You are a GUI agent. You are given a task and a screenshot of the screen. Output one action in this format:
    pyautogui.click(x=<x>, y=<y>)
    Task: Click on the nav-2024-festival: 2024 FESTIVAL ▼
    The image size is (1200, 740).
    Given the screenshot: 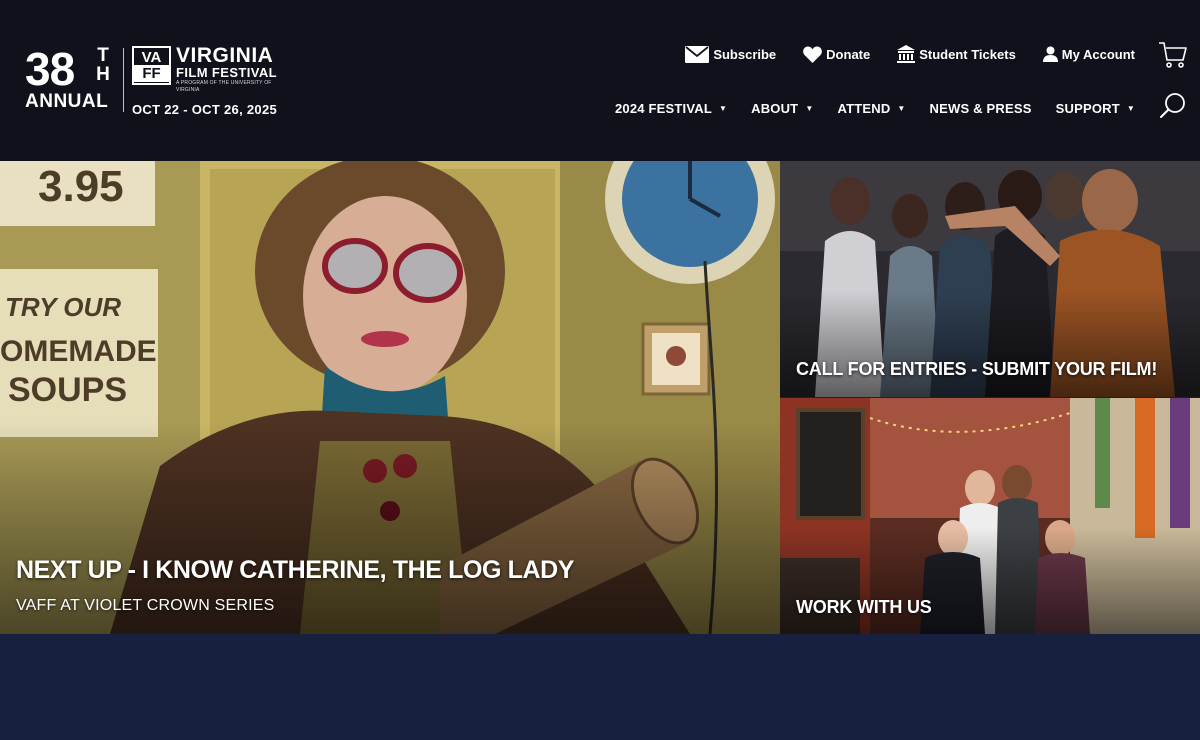 What is the action you would take?
    pyautogui.click(x=671, y=108)
    